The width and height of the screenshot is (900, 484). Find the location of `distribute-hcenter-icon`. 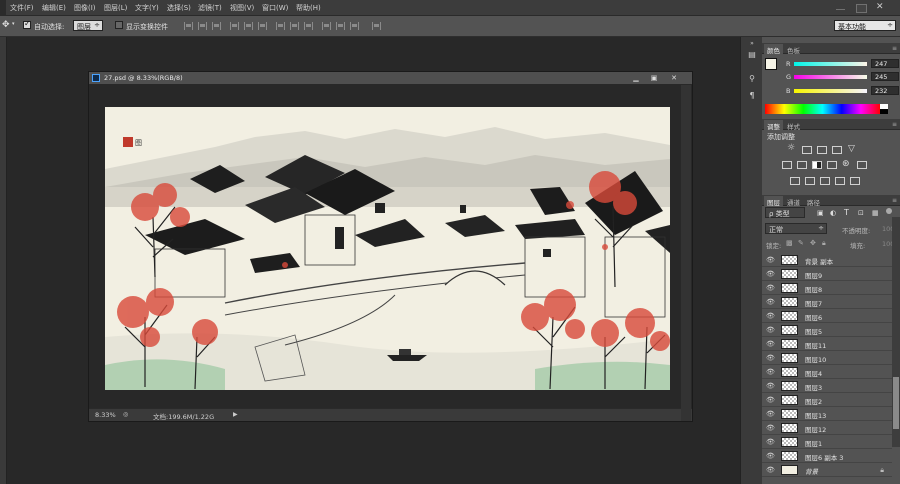

distribute-hcenter-icon is located at coordinates (340, 26).